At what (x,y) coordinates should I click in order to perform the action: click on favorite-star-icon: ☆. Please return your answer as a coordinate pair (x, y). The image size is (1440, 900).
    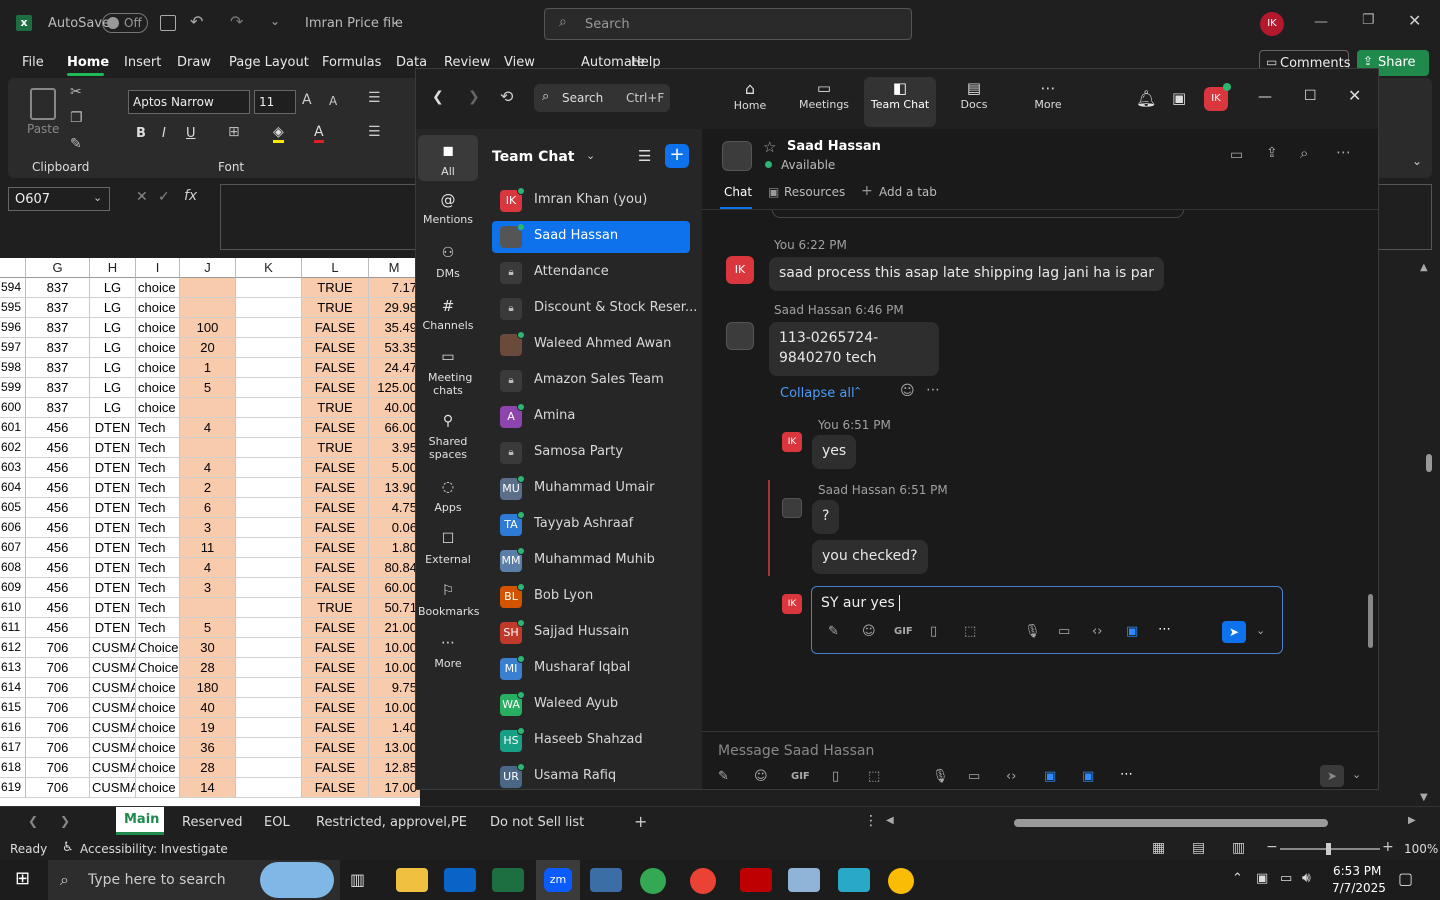
    Looking at the image, I should click on (769, 147).